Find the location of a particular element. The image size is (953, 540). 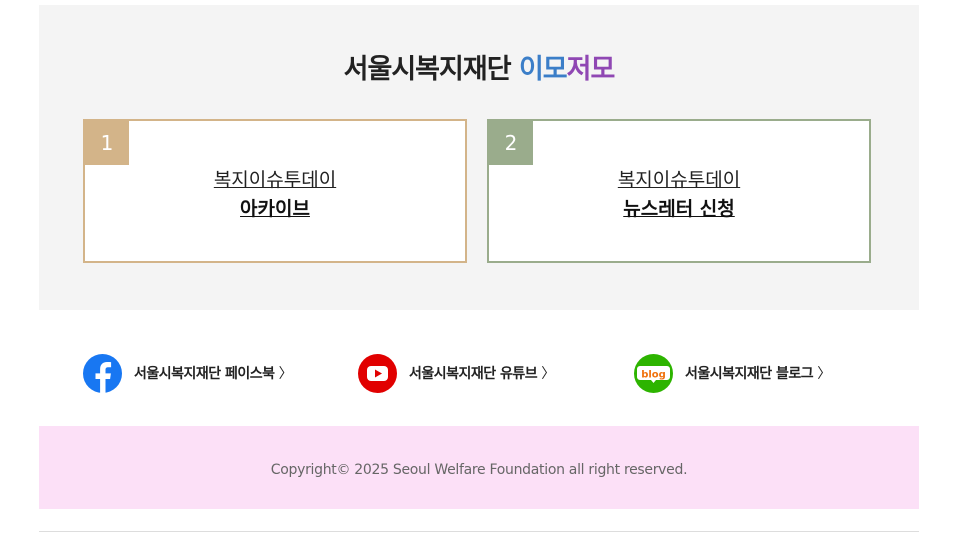

facebook-link: 서울시복지재단 페이스북 〉 is located at coordinates (188, 373).